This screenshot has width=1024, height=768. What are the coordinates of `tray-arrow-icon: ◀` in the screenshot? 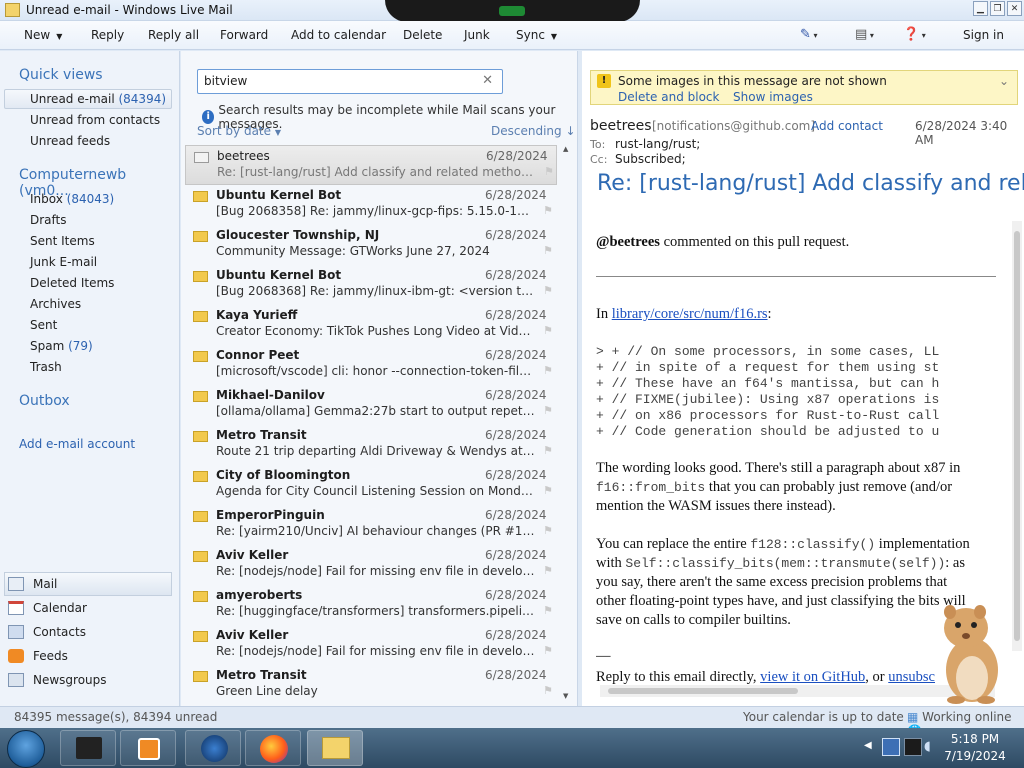 It's located at (868, 745).